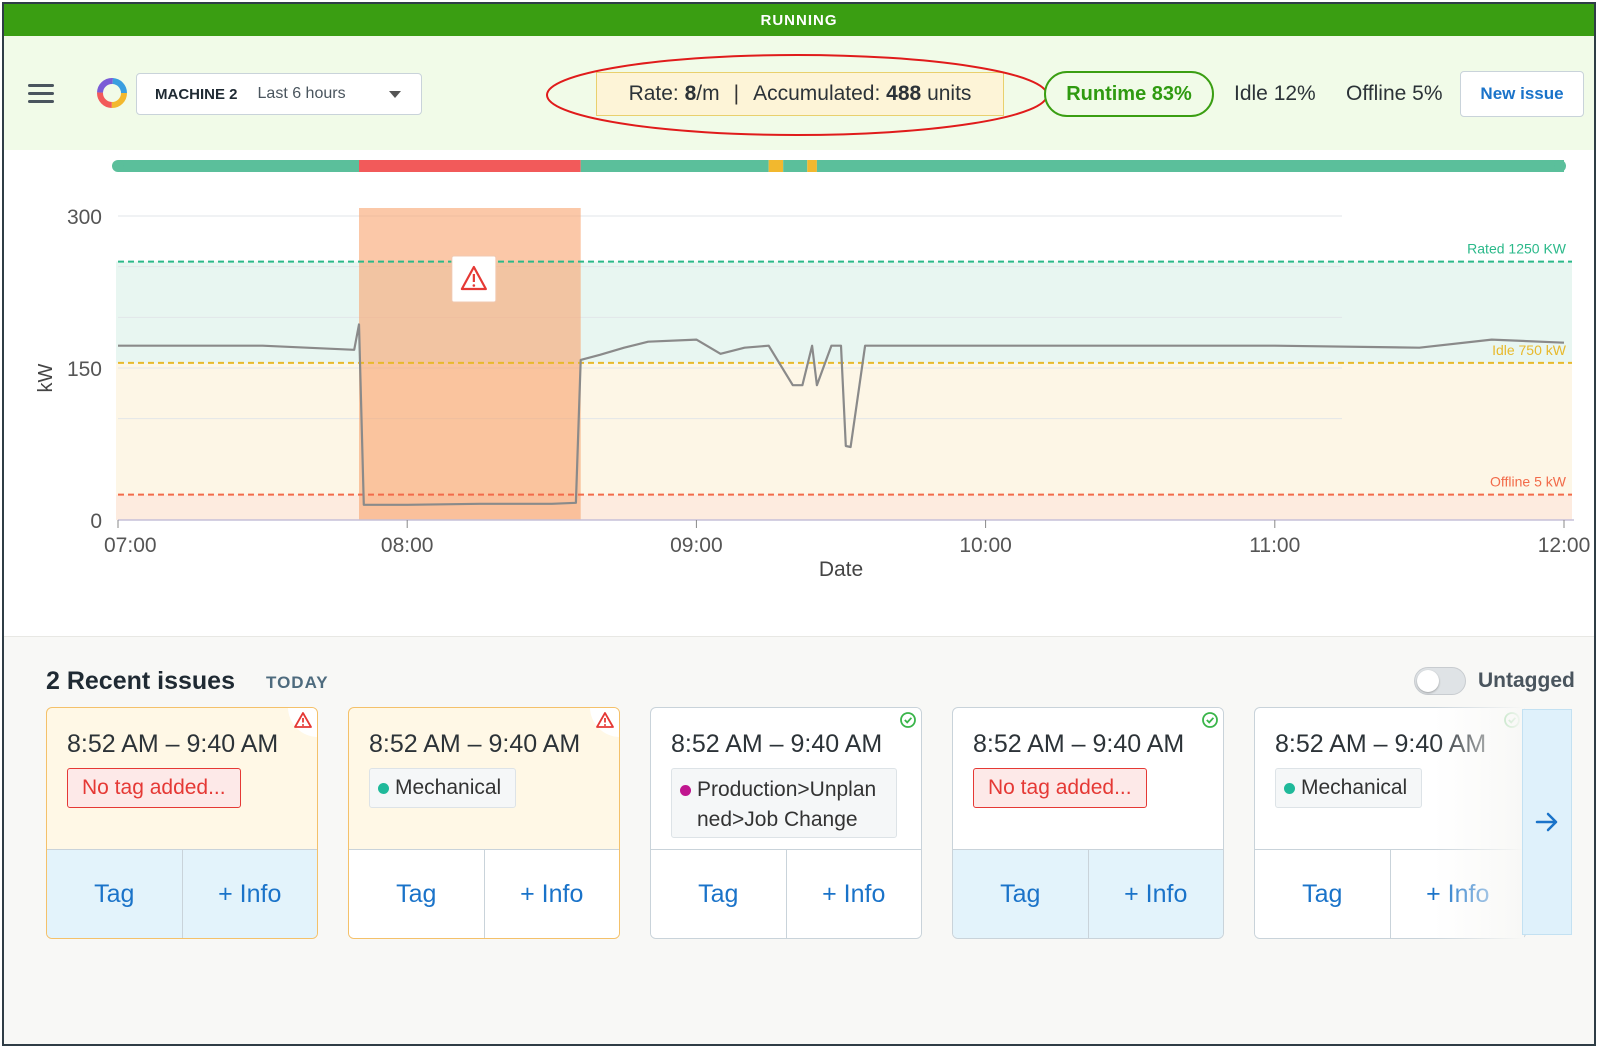 The width and height of the screenshot is (1600, 1050). I want to click on machine-range-select: MACHINE 2 Last 6 hours, so click(279, 94).